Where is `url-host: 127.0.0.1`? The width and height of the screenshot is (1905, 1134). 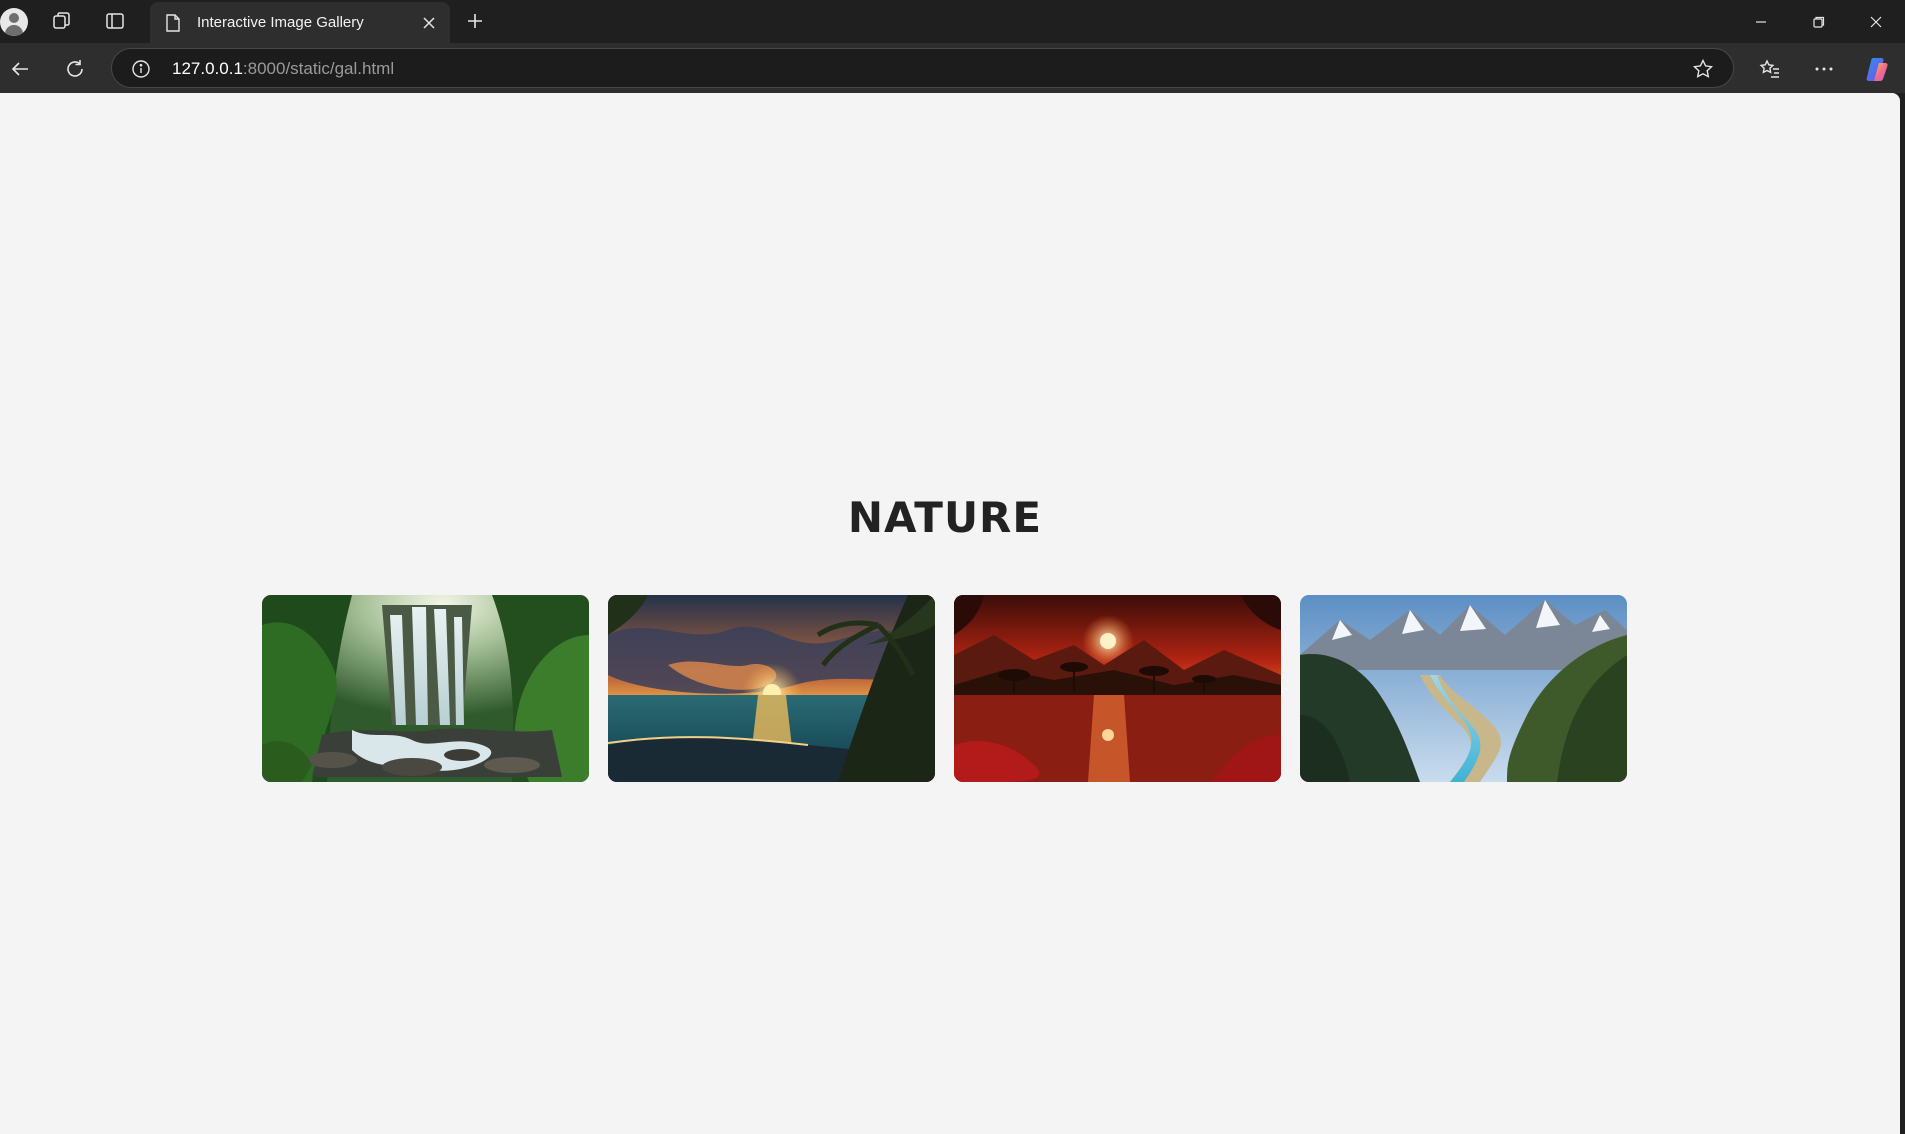
url-host: 127.0.0.1 is located at coordinates (207, 68).